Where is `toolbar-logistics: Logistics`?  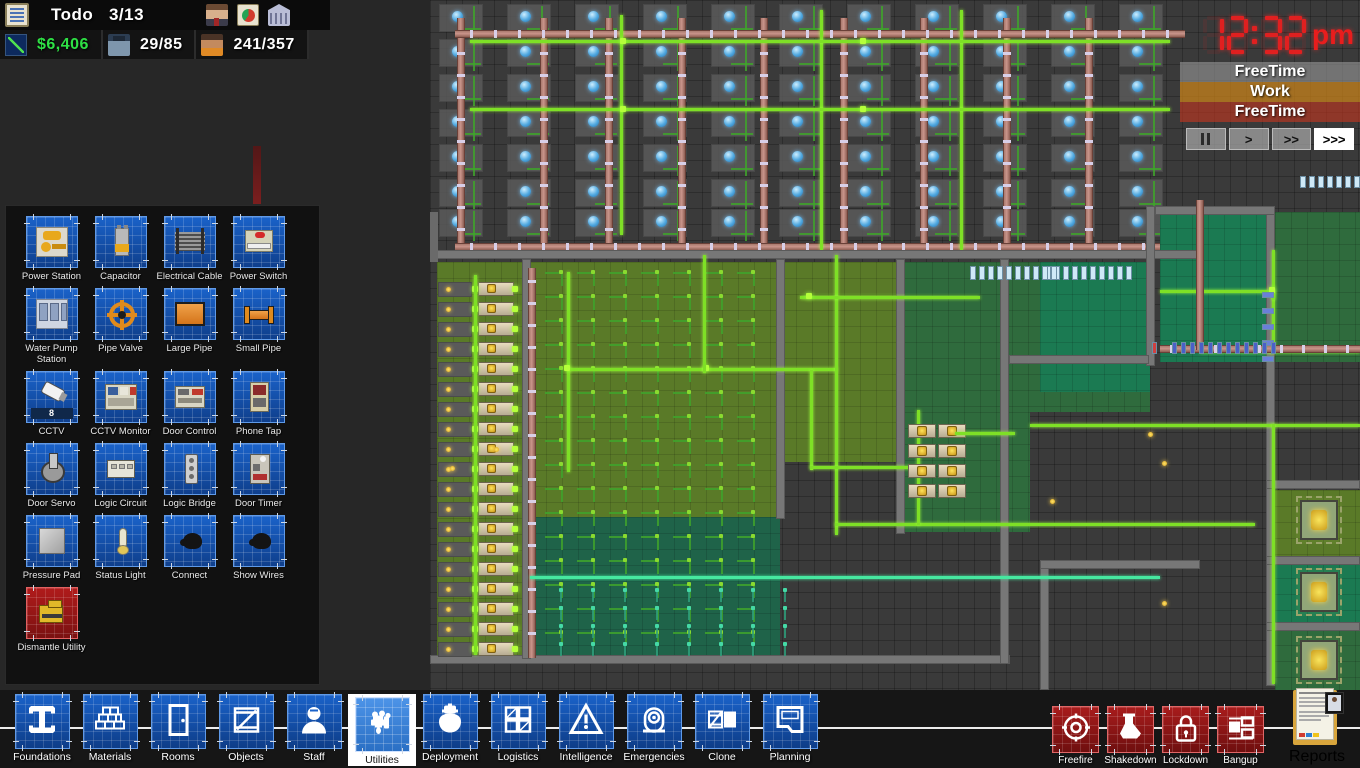
toolbar-logistics: Logistics is located at coordinates (518, 729).